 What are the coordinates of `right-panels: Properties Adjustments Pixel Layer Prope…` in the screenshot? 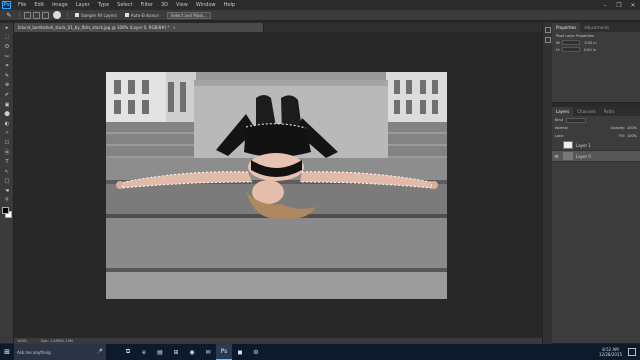 It's located at (596, 183).